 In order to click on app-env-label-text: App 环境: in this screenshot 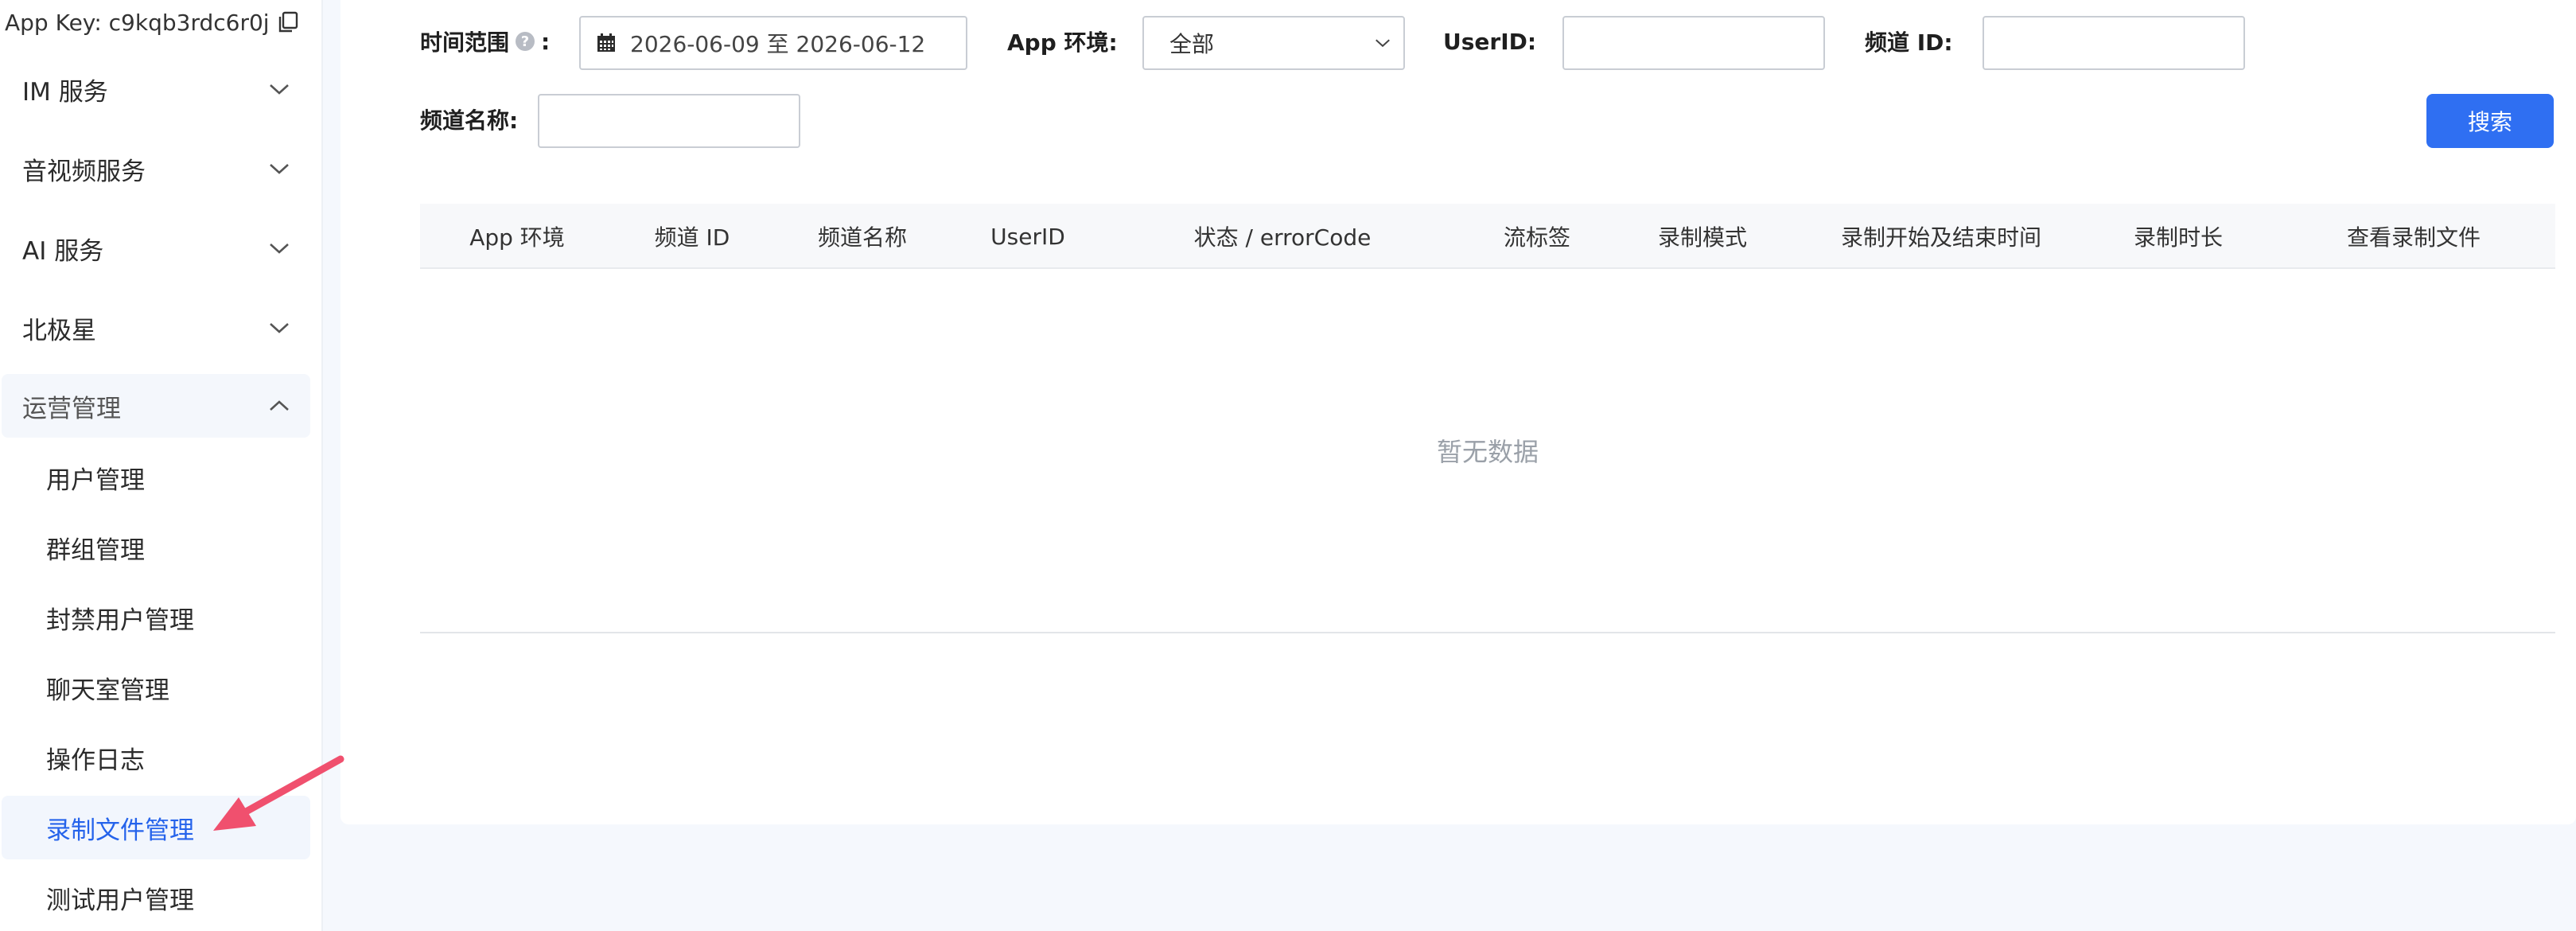, I will do `click(1063, 42)`.